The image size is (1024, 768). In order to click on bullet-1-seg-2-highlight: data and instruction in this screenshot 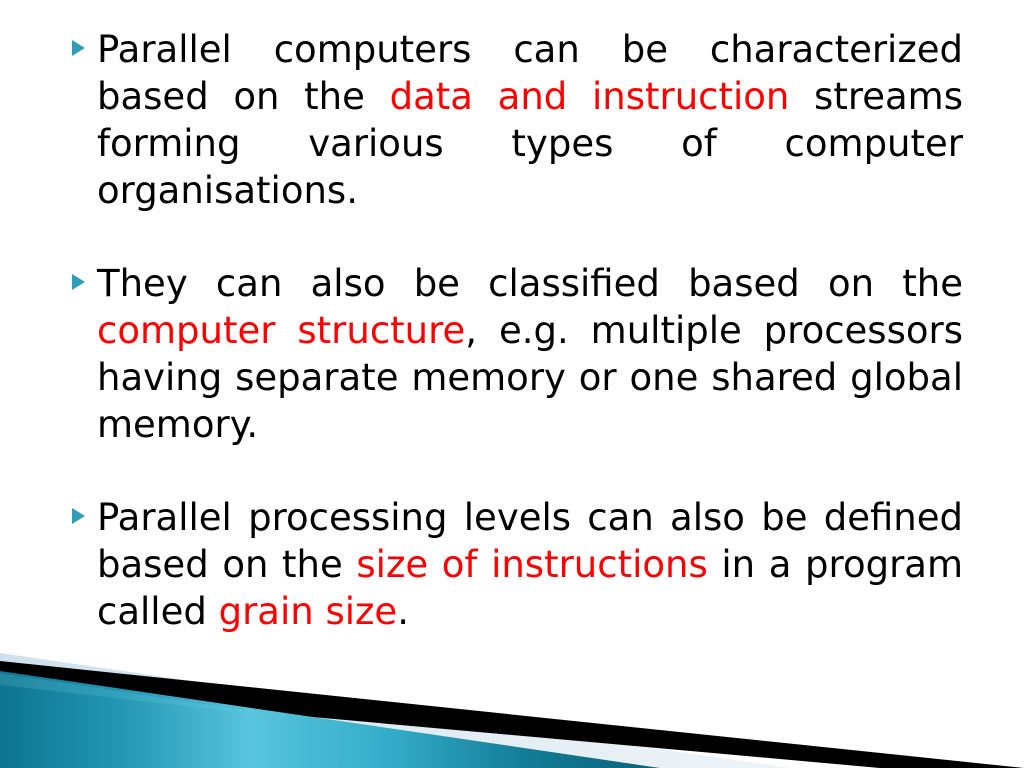, I will do `click(589, 96)`.